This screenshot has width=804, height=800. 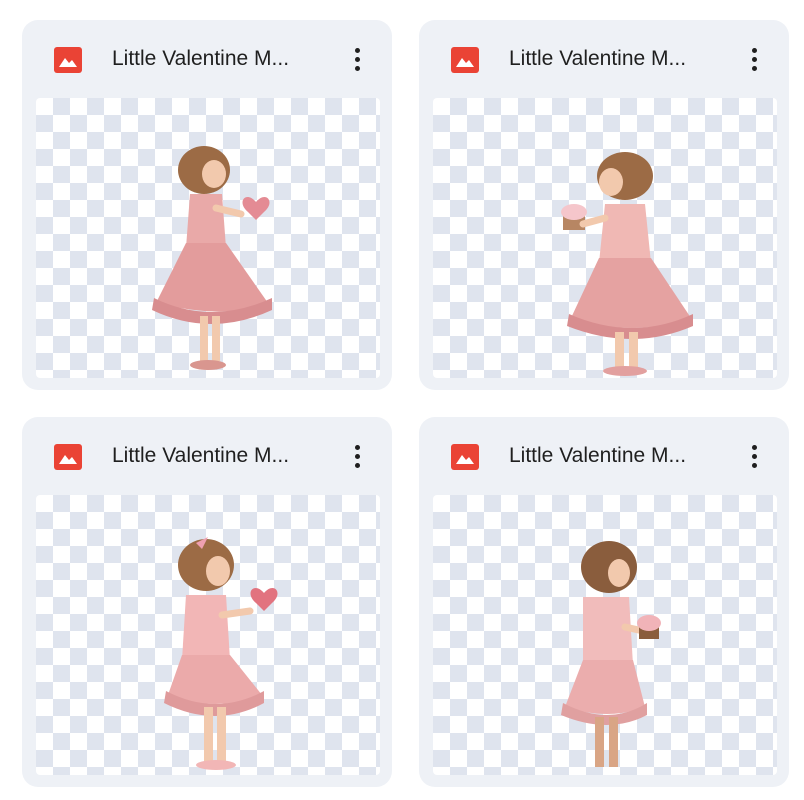 I want to click on girl-holding-cupcake-side-image, so click(x=611, y=654).